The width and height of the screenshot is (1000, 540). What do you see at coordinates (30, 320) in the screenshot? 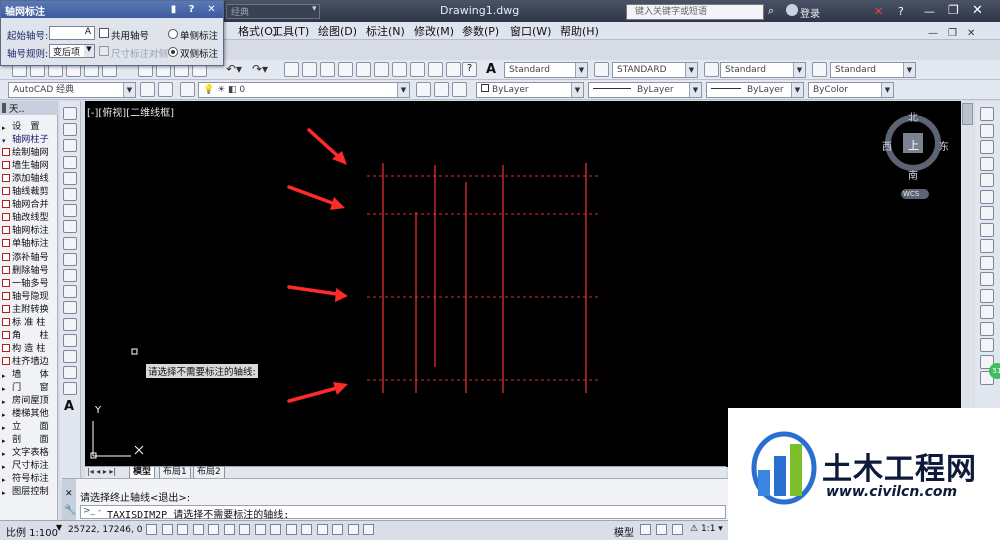
I see `tool-item: 标 准 柱` at bounding box center [30, 320].